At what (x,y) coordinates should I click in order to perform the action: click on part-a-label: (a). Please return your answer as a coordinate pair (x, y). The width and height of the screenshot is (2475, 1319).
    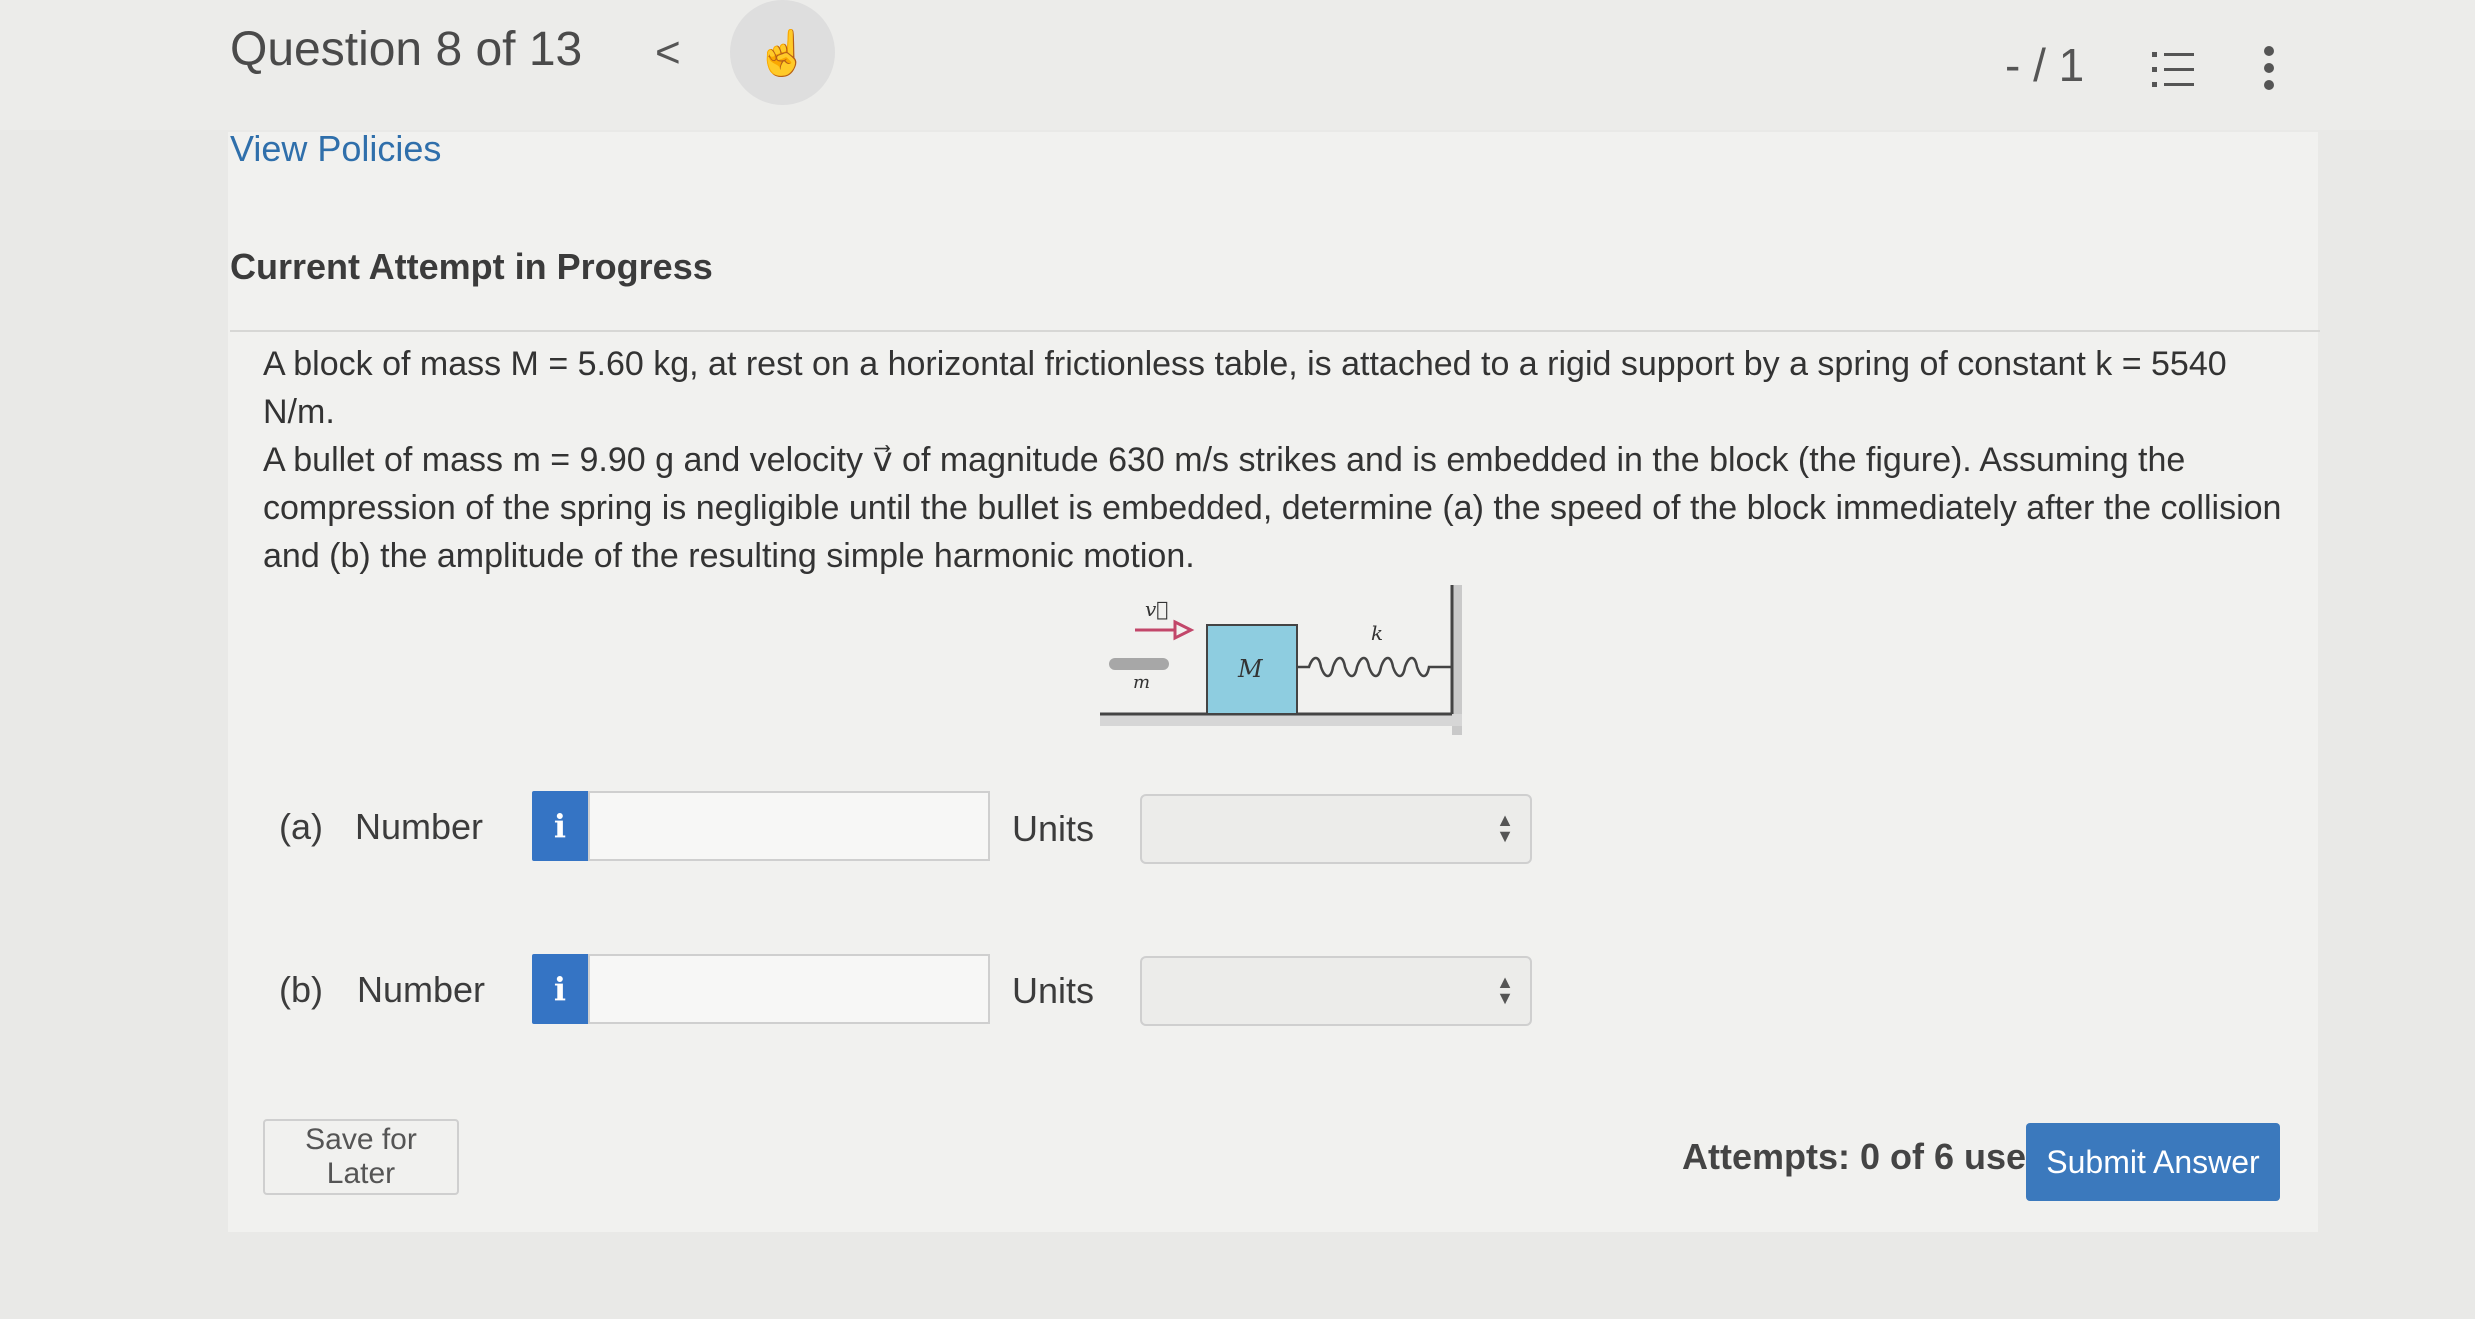
    Looking at the image, I should click on (301, 826).